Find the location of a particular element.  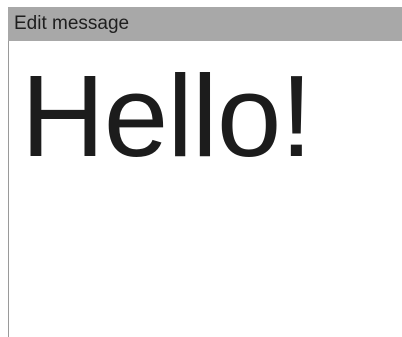

title-bar: Edit message is located at coordinates (205, 24).